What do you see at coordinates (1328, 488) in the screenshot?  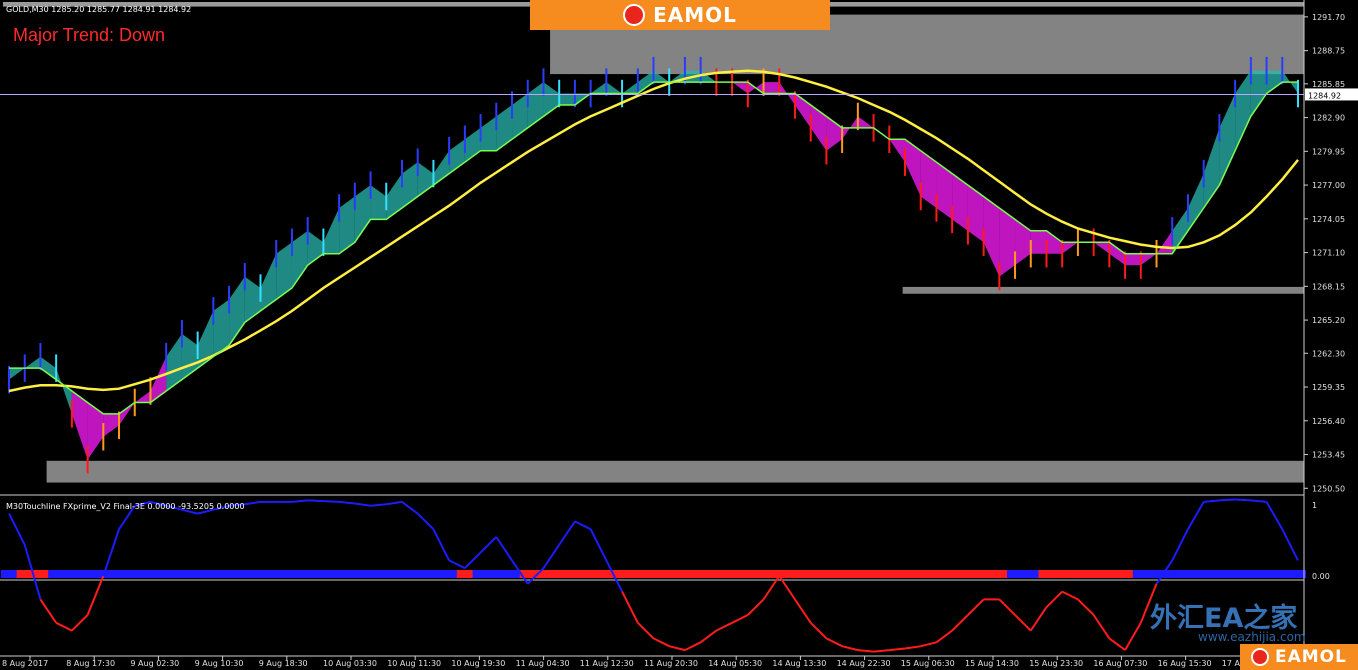 I see `y-tick-label: 1250.50` at bounding box center [1328, 488].